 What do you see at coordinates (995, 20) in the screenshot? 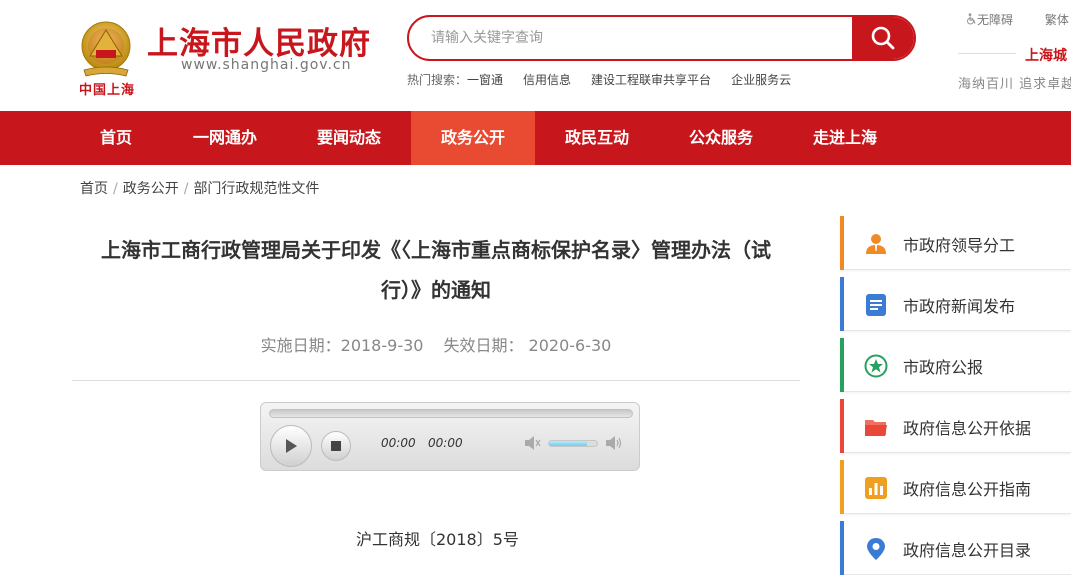
I see `accessibility-label: 无障碍` at bounding box center [995, 20].